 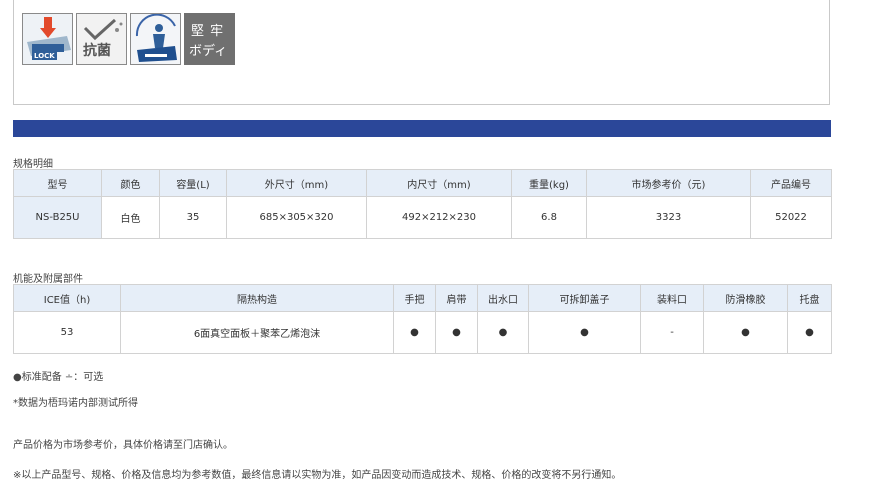 I want to click on spec-capacity-cell: 35, so click(x=193, y=217).